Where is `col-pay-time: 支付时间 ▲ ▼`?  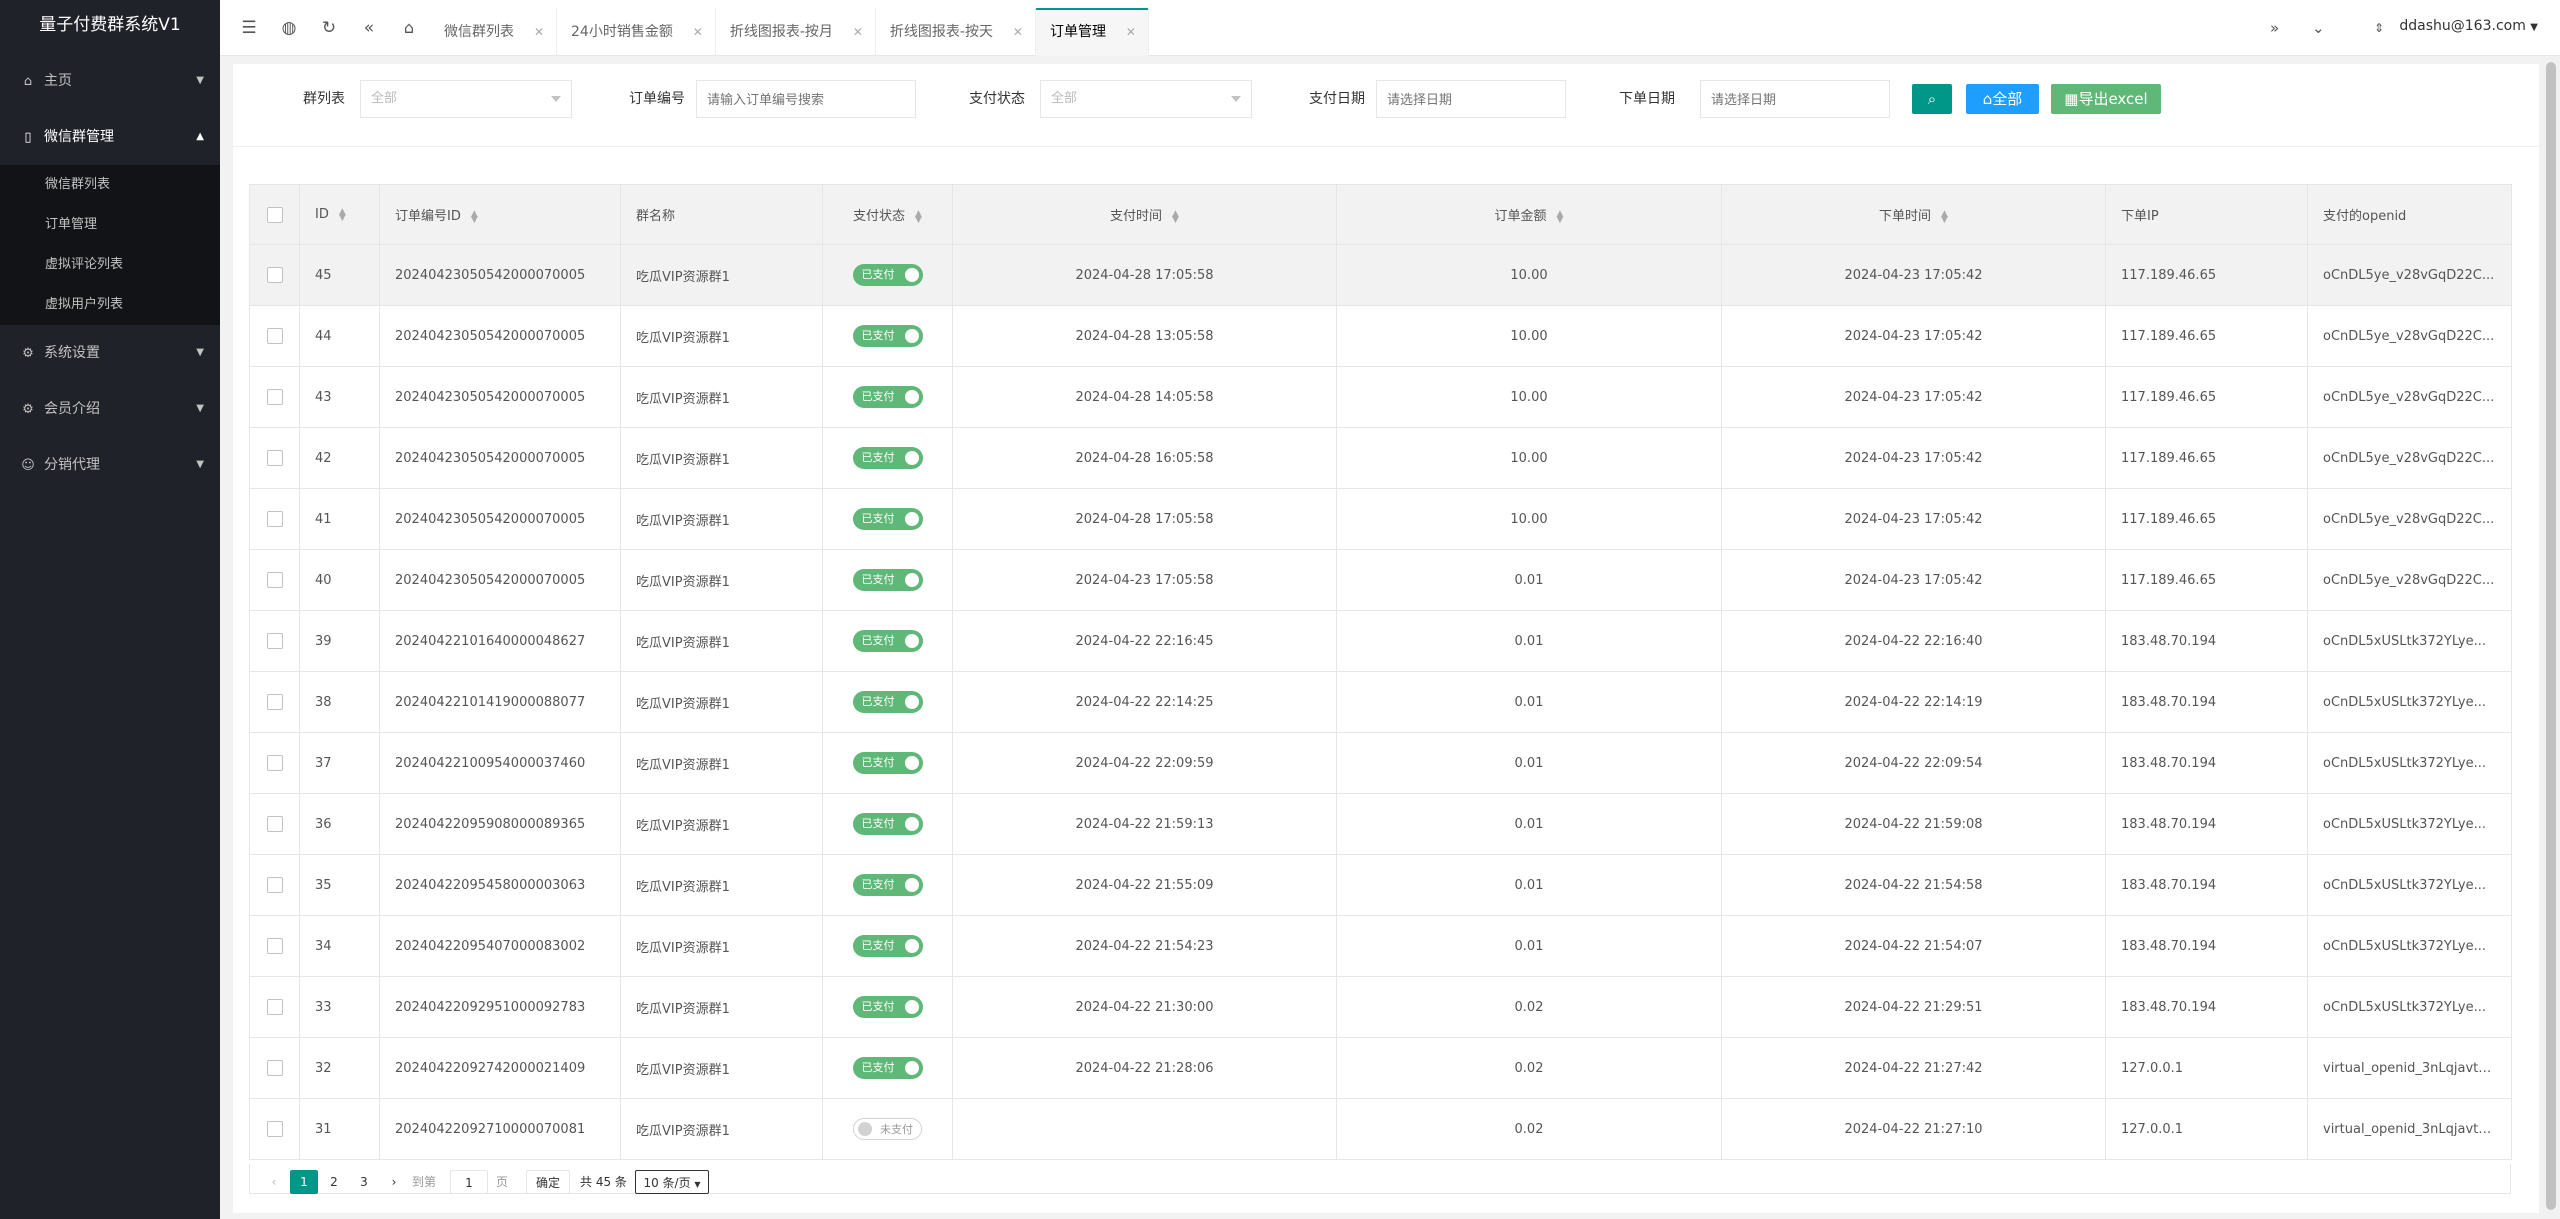
col-pay-time: 支付时间 ▲ ▼ is located at coordinates (1144, 214).